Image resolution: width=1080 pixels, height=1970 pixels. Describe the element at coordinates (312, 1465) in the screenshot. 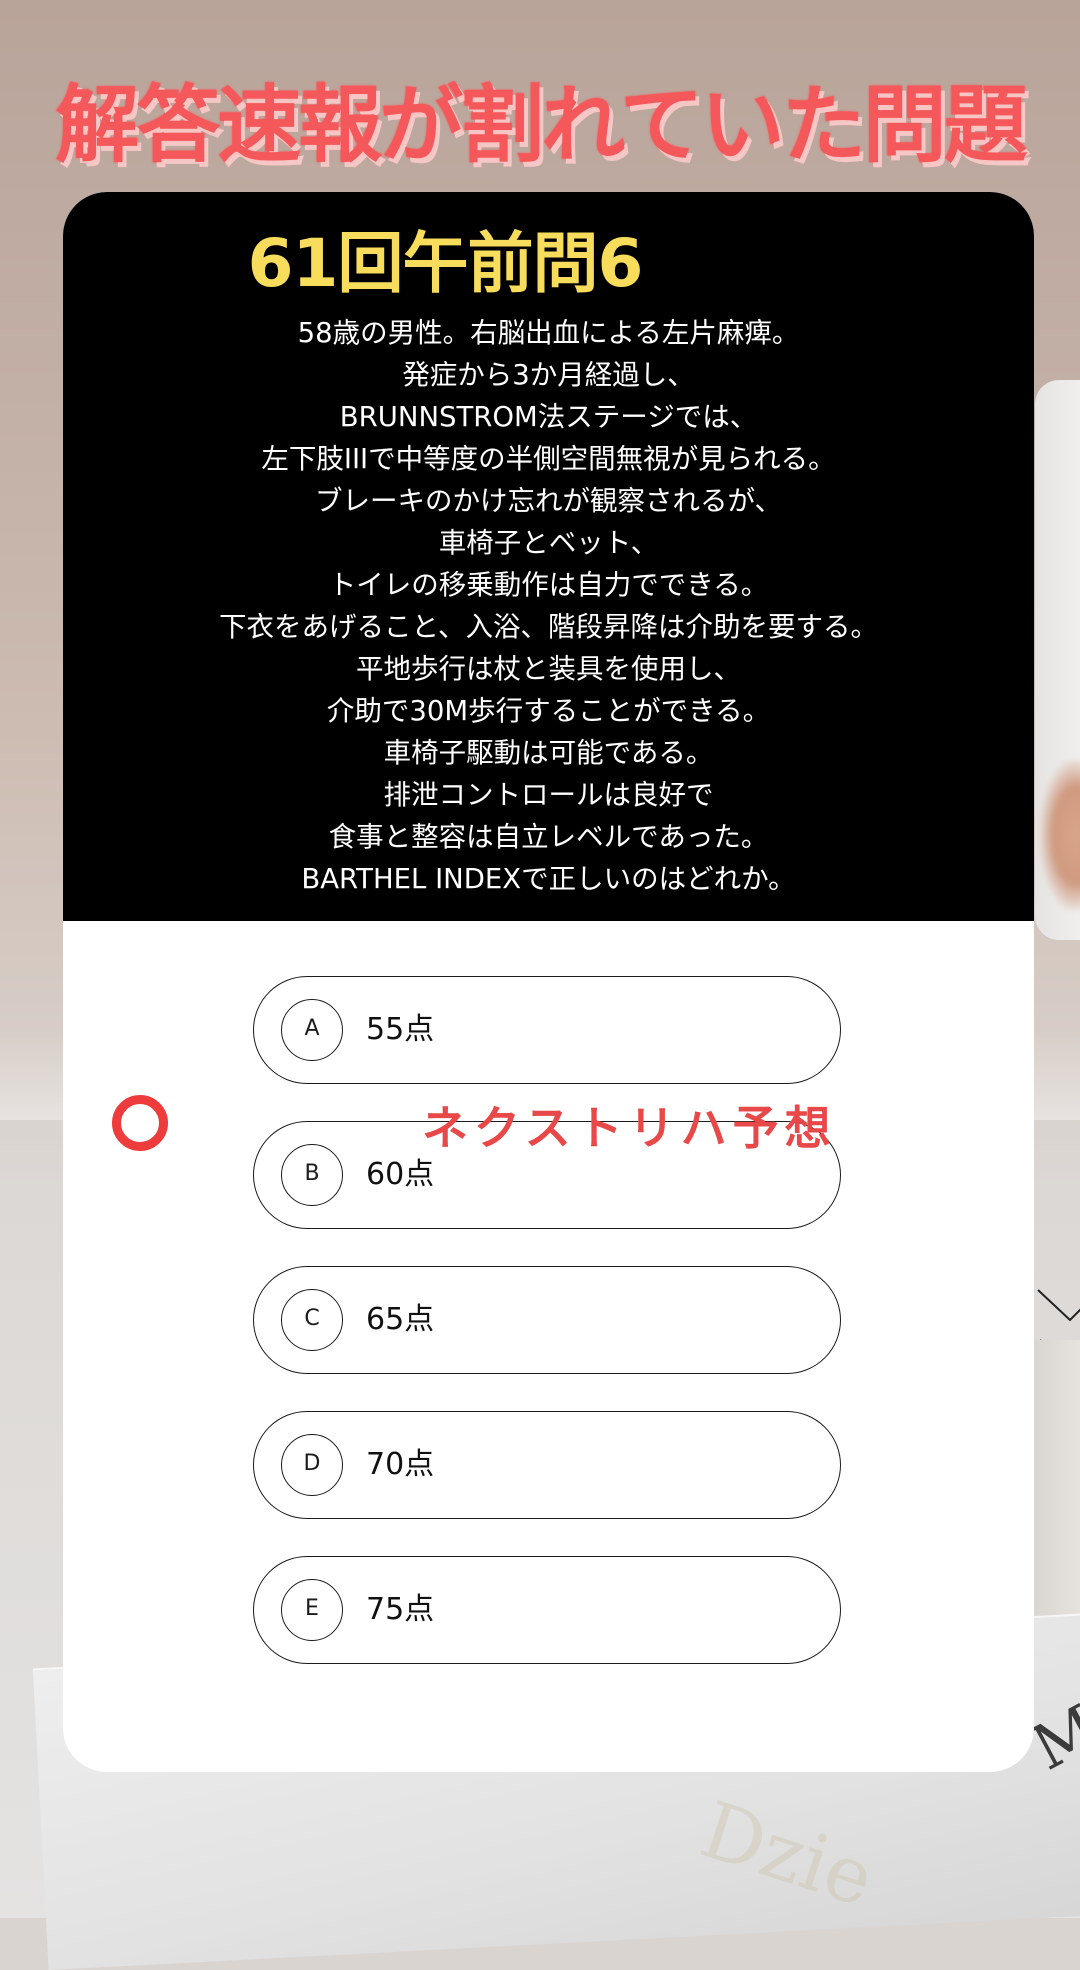

I see `option-letter: D` at that location.